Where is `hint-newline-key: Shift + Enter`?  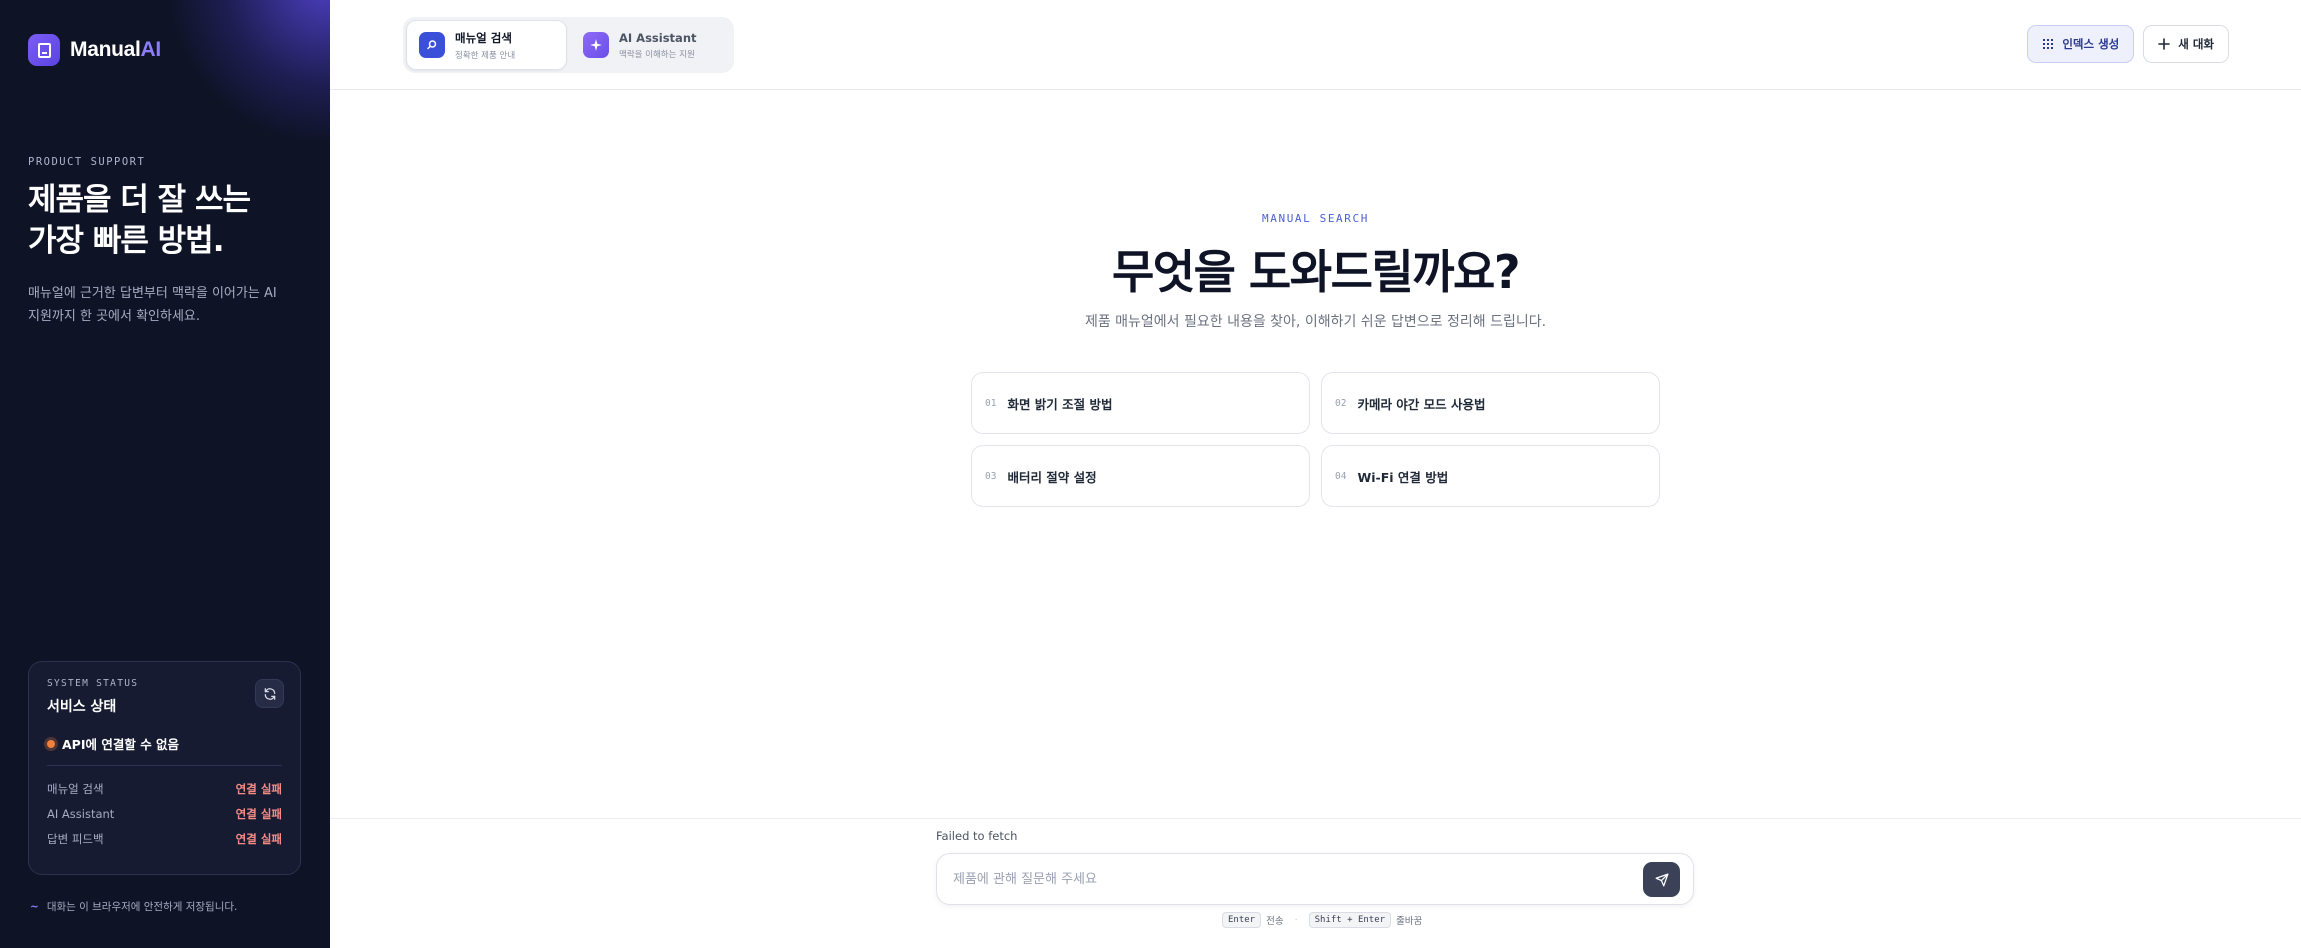 hint-newline-key: Shift + Enter is located at coordinates (1350, 920).